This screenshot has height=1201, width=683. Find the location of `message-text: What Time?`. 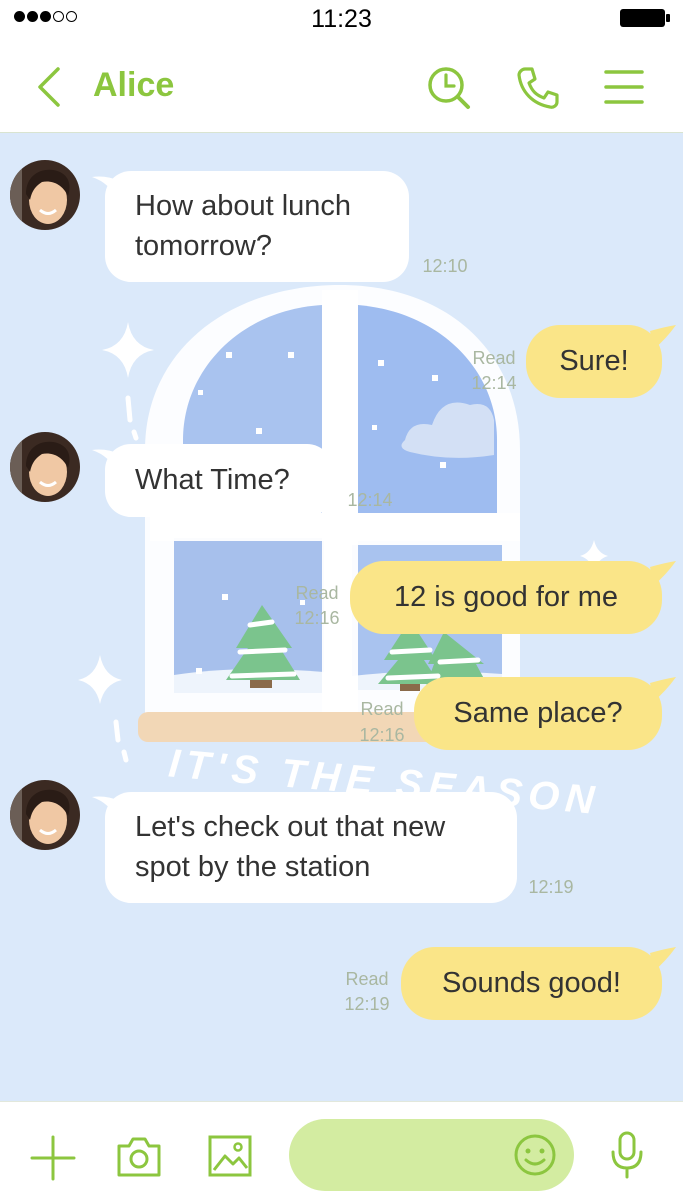

message-text: What Time? is located at coordinates (212, 480).